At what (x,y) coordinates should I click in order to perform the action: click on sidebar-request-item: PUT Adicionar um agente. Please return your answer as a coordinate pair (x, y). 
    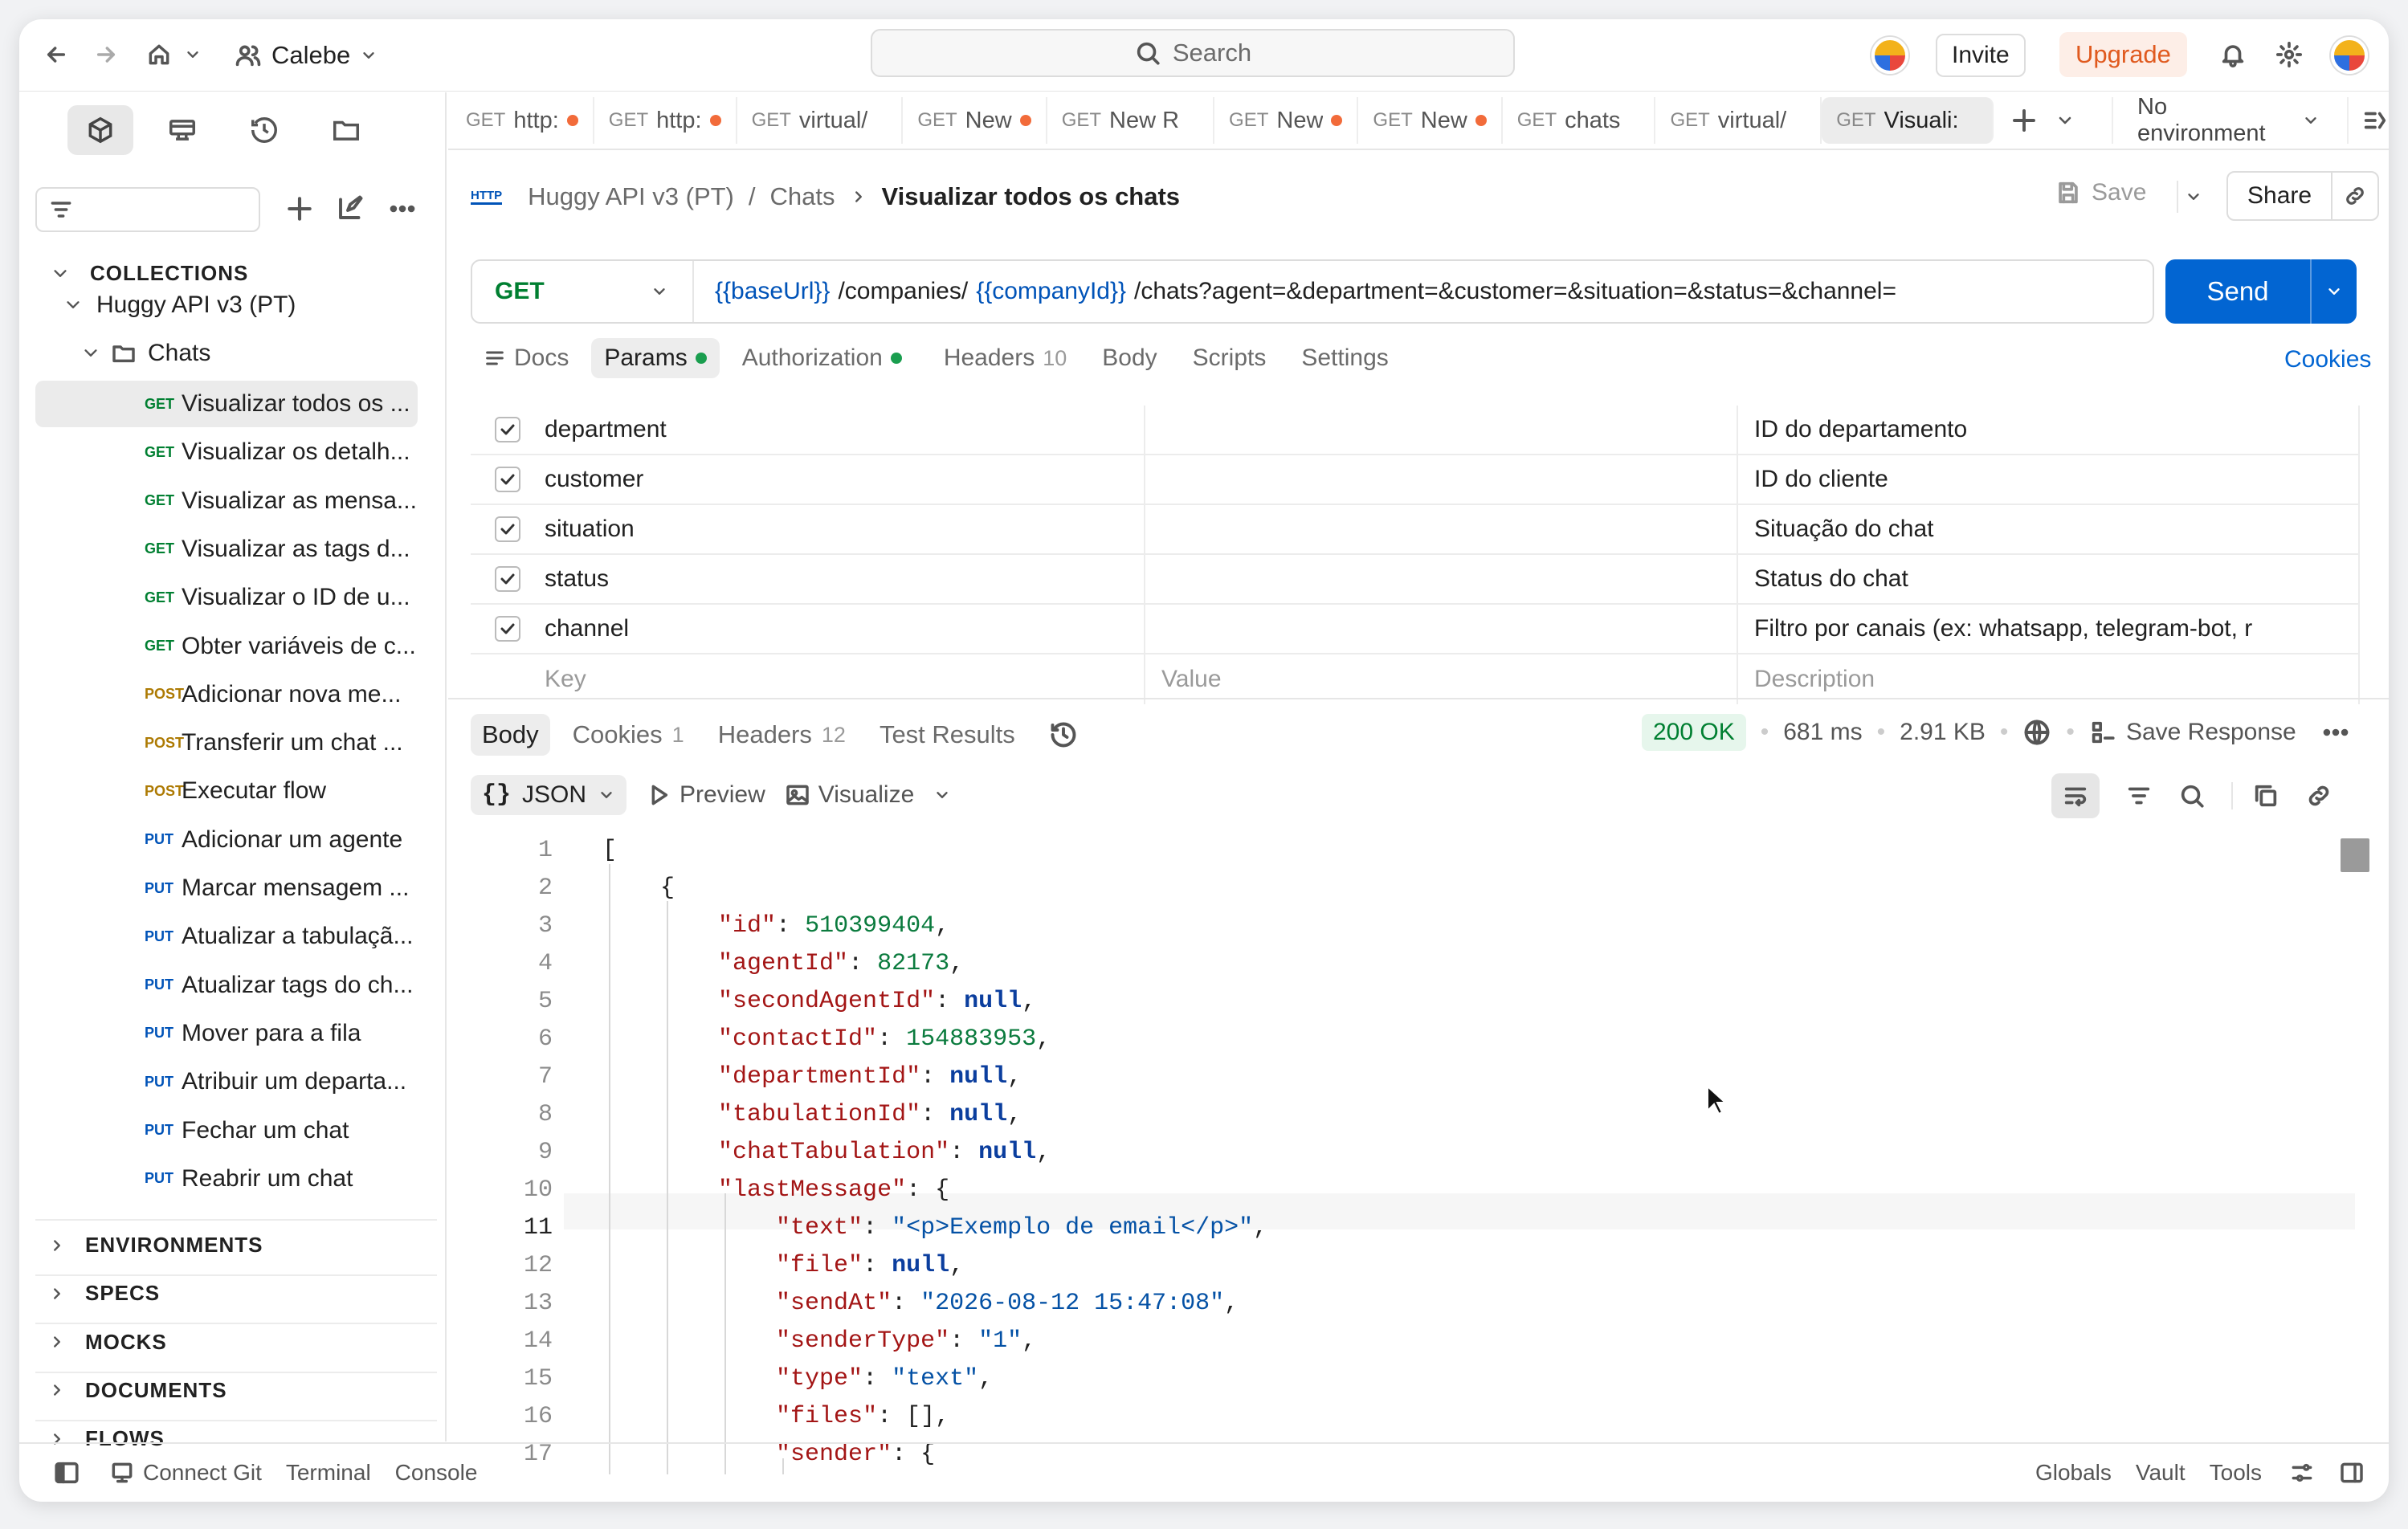
    Looking at the image, I should click on (227, 840).